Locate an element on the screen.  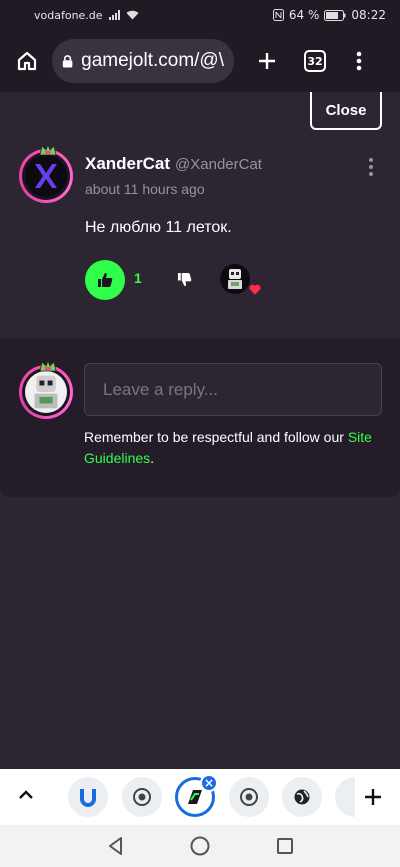
author-avatar-image is located at coordinates (46, 176).